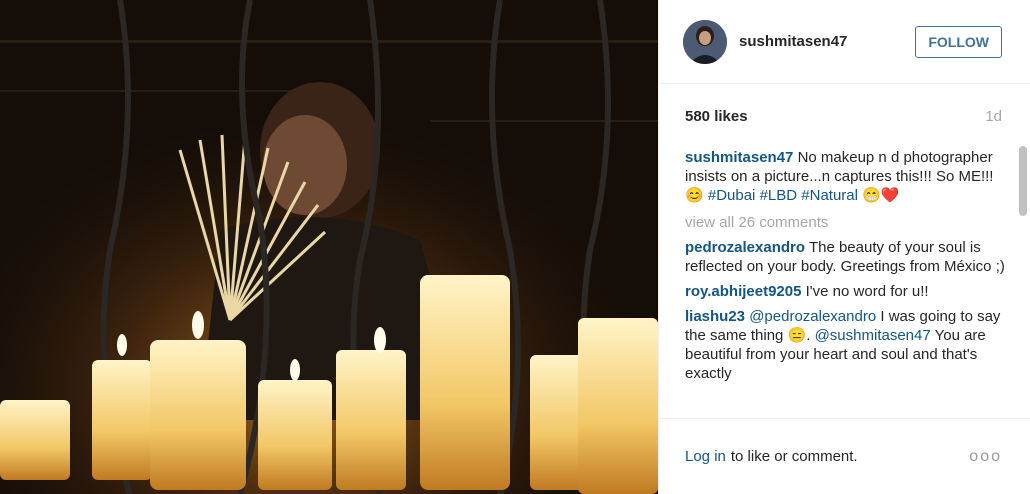 Image resolution: width=1030 pixels, height=494 pixels. What do you see at coordinates (743, 291) in the screenshot?
I see `comment-username: roy.abhijeet9205` at bounding box center [743, 291].